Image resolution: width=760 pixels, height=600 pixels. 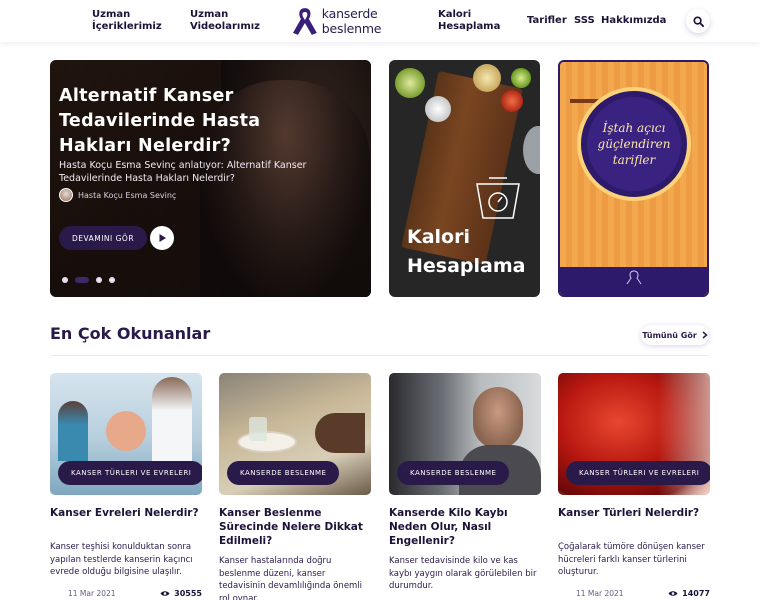 What do you see at coordinates (126, 431) in the screenshot?
I see `patient-figure` at bounding box center [126, 431].